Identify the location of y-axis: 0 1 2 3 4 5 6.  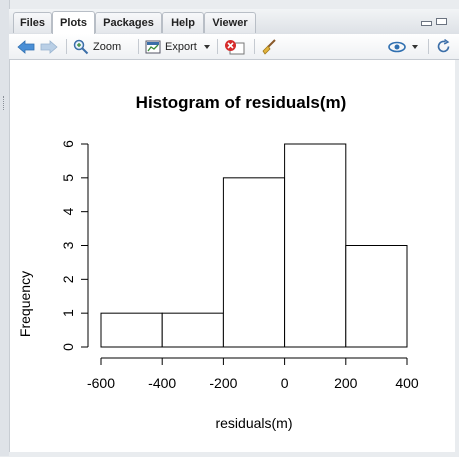
(74, 245).